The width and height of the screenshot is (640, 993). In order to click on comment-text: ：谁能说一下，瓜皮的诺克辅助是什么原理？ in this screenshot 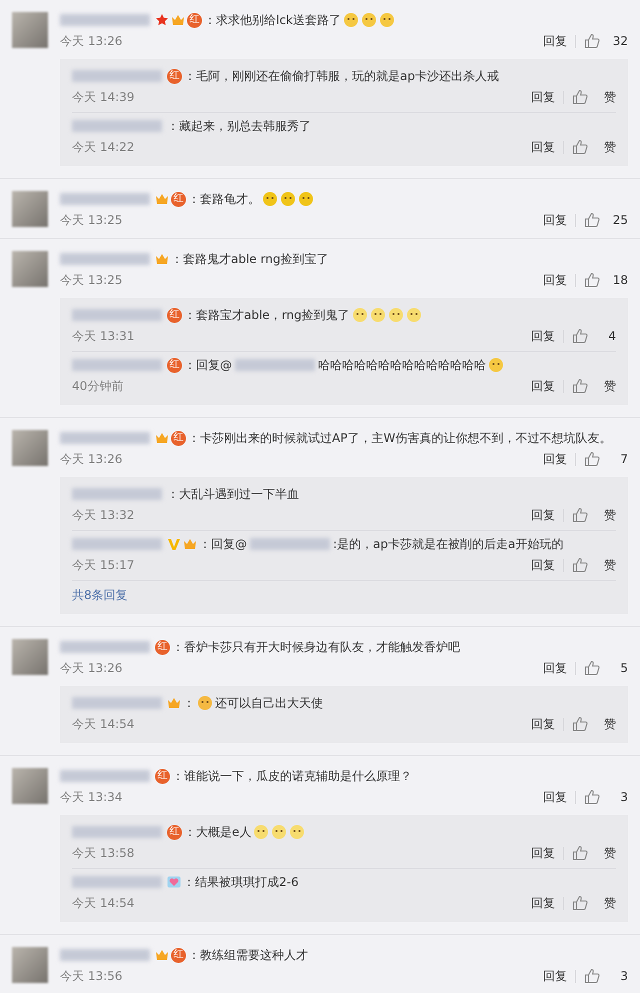, I will do `click(292, 776)`.